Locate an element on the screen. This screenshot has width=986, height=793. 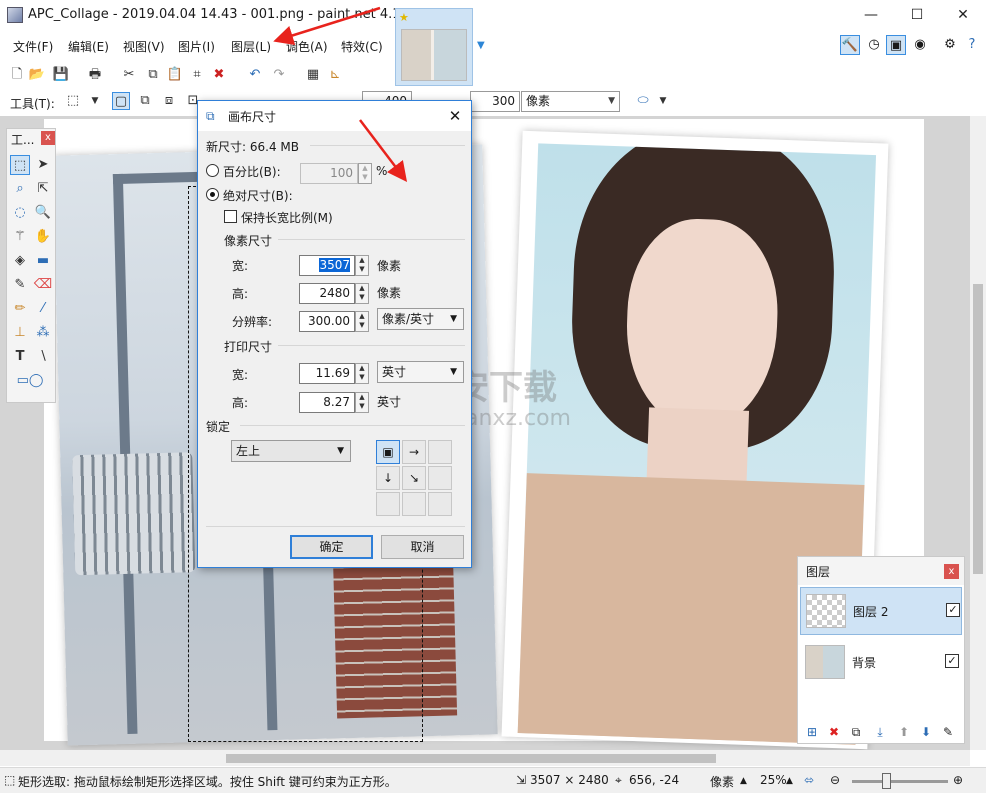
add-layer-icon: ⊞ is located at coordinates (812, 732).